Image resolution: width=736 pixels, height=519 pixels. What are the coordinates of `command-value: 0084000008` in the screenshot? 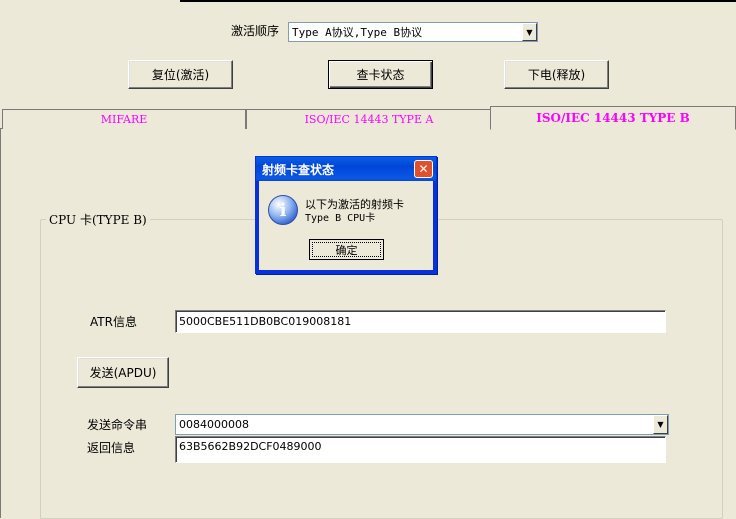 It's located at (214, 424).